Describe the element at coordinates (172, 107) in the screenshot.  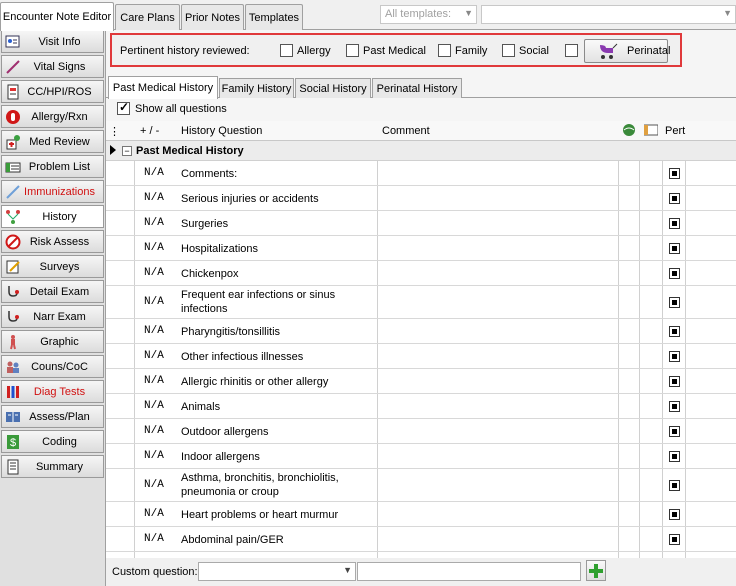
I see `show-all-questions-checkbox: Show all questions` at that location.